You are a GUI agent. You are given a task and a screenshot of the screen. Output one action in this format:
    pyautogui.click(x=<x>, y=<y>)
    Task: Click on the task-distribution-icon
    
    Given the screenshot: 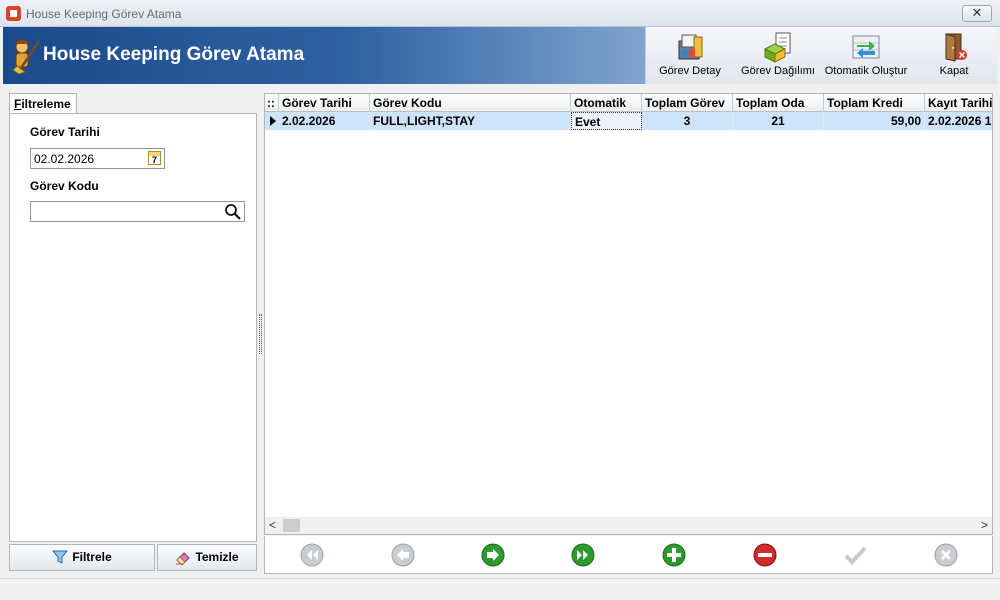 What is the action you would take?
    pyautogui.click(x=777, y=47)
    